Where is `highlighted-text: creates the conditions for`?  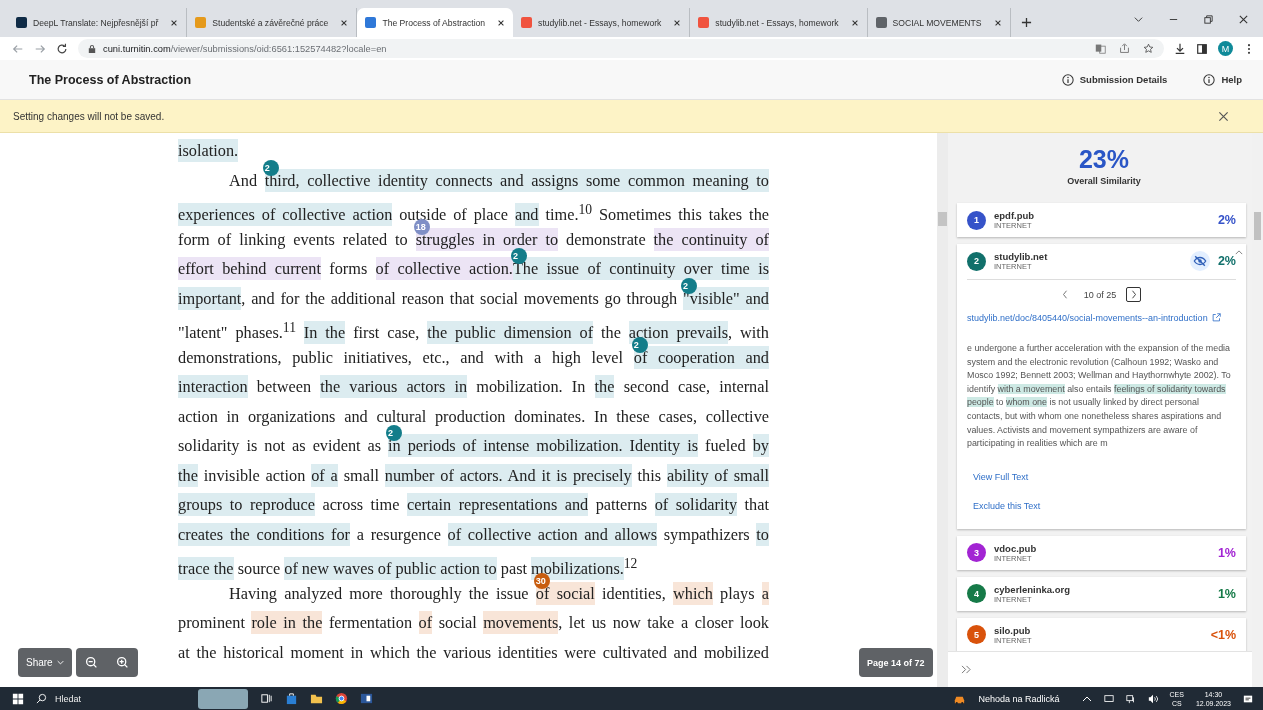 highlighted-text: creates the conditions for is located at coordinates (264, 534).